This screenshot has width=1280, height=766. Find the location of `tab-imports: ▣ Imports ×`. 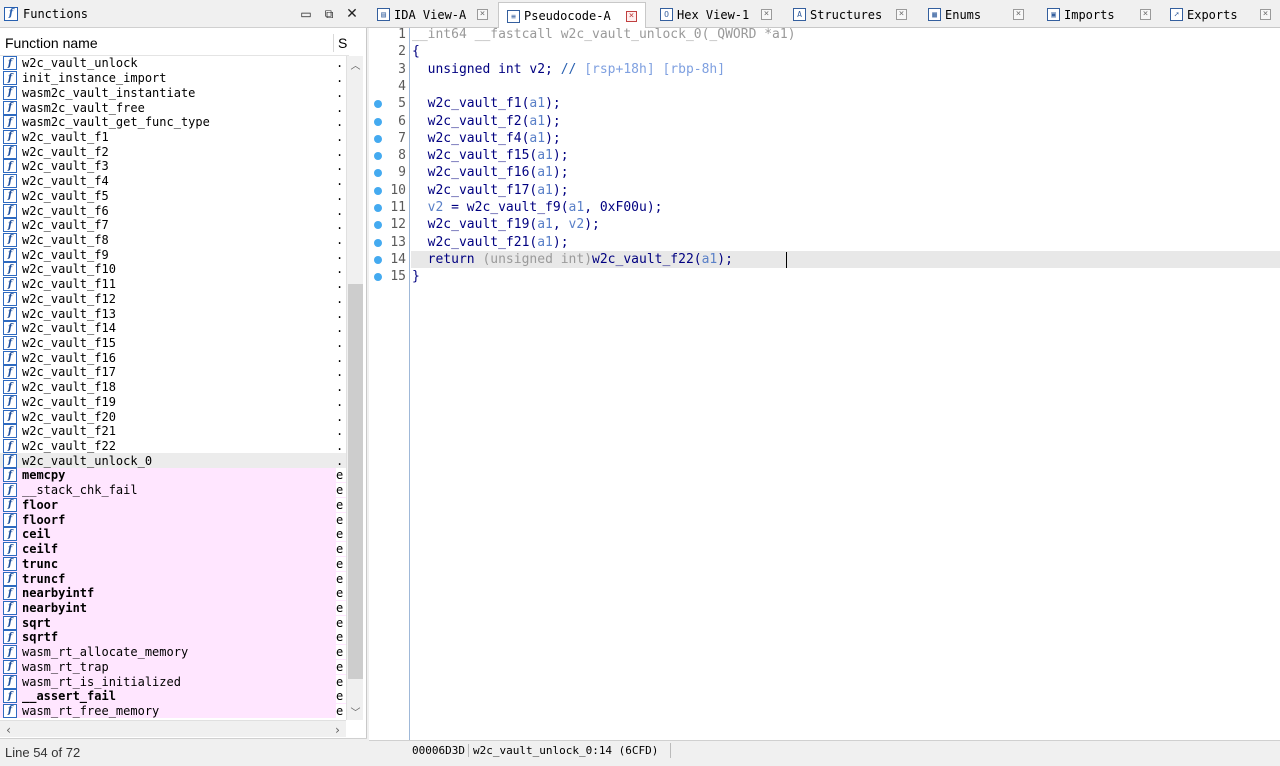

tab-imports: ▣ Imports × is located at coordinates (1099, 14).